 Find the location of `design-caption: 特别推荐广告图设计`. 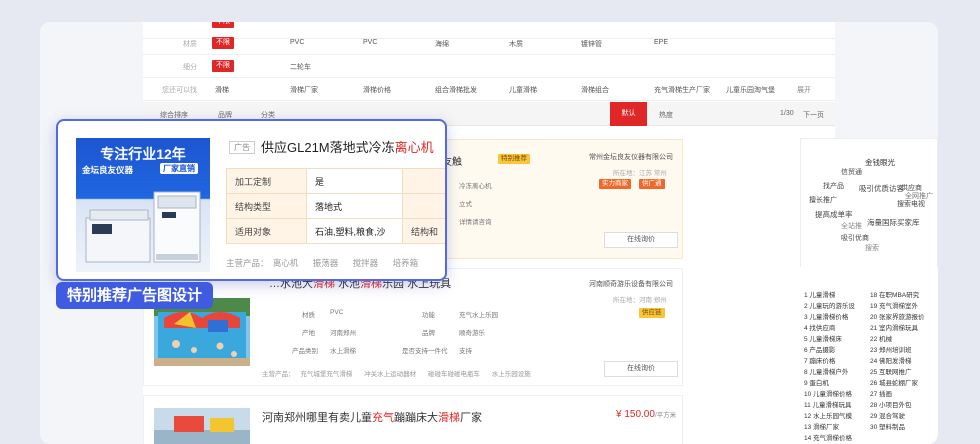

design-caption: 特别推荐广告图设计 is located at coordinates (135, 295).